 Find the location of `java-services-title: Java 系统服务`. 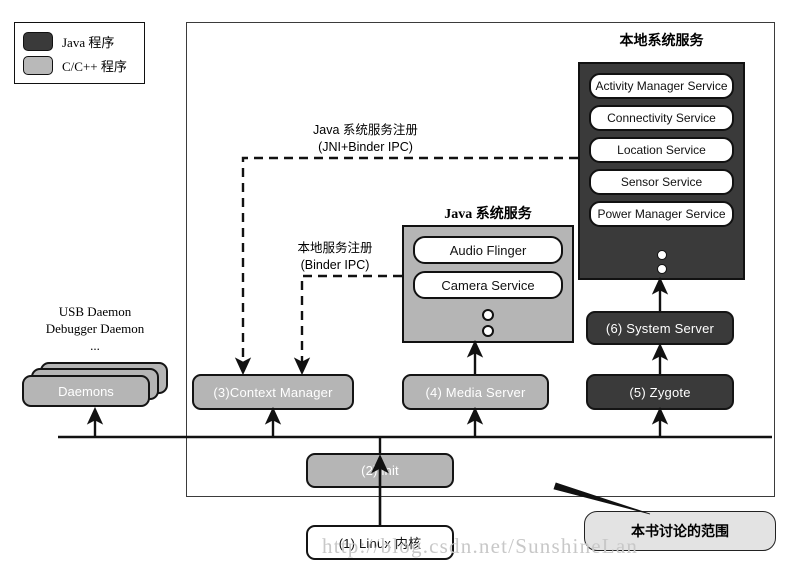

java-services-title: Java 系统服务 is located at coordinates (488, 214).